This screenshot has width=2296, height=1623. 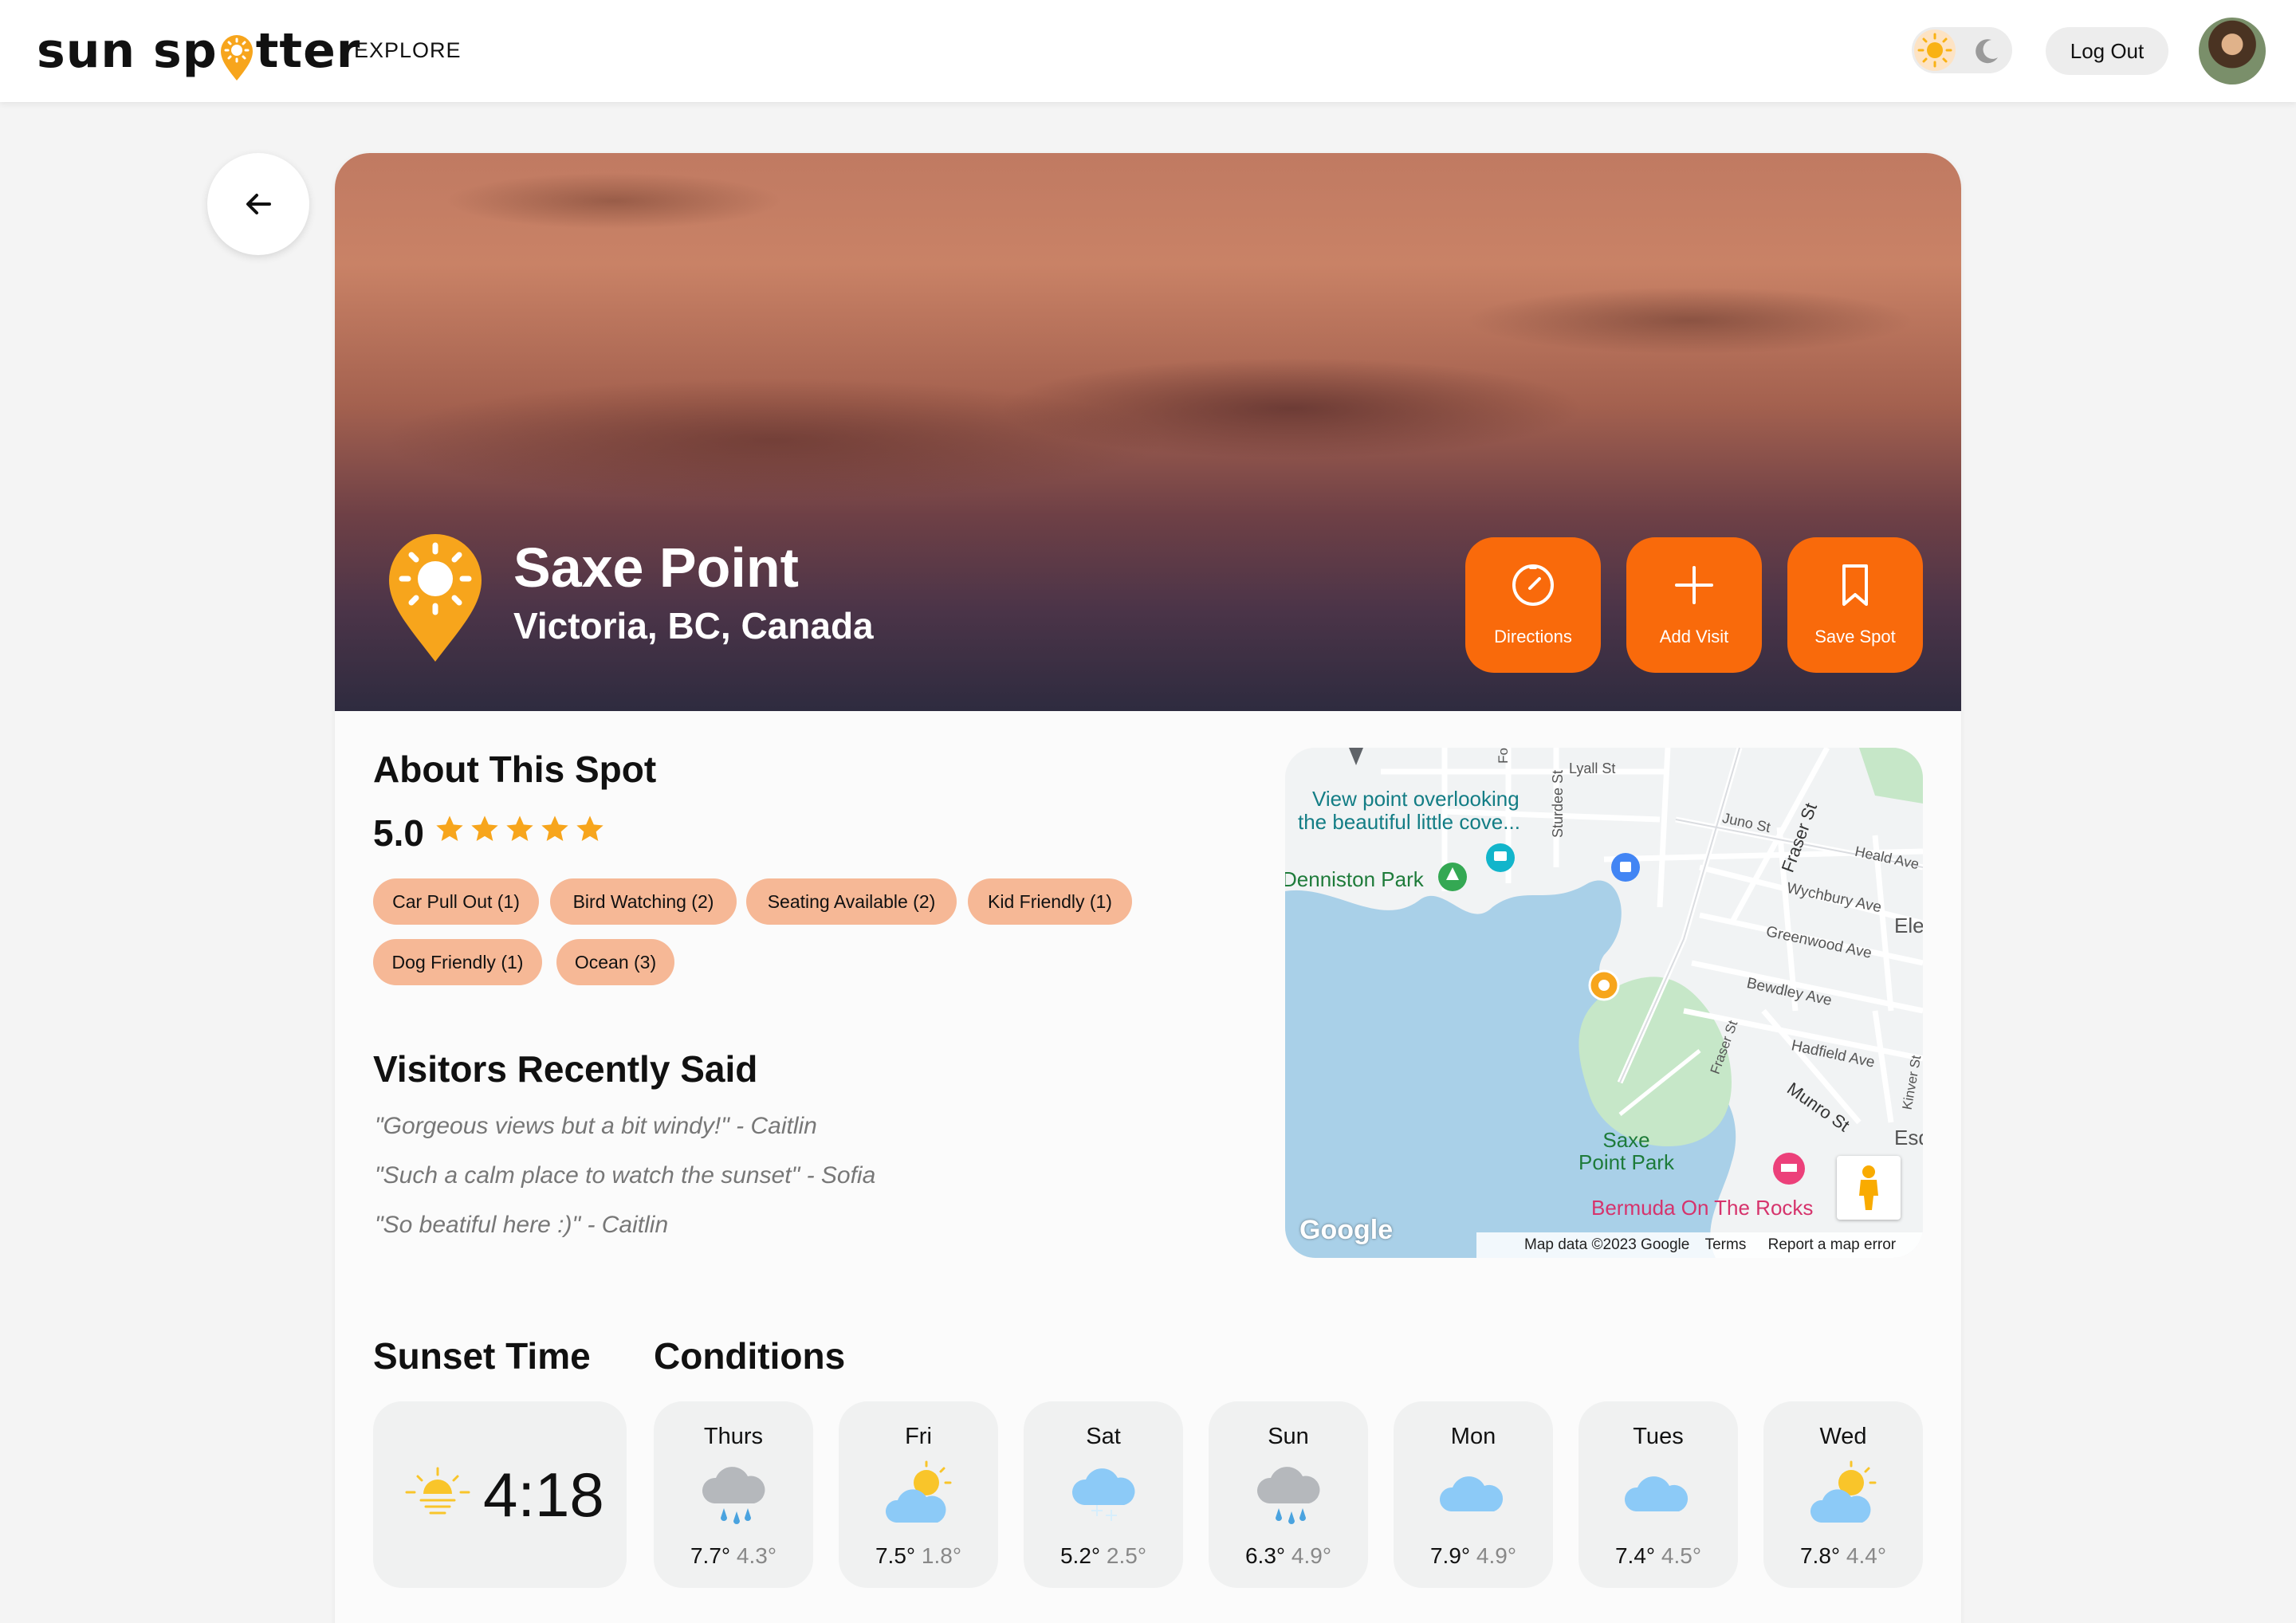 I want to click on back-button, so click(x=258, y=204).